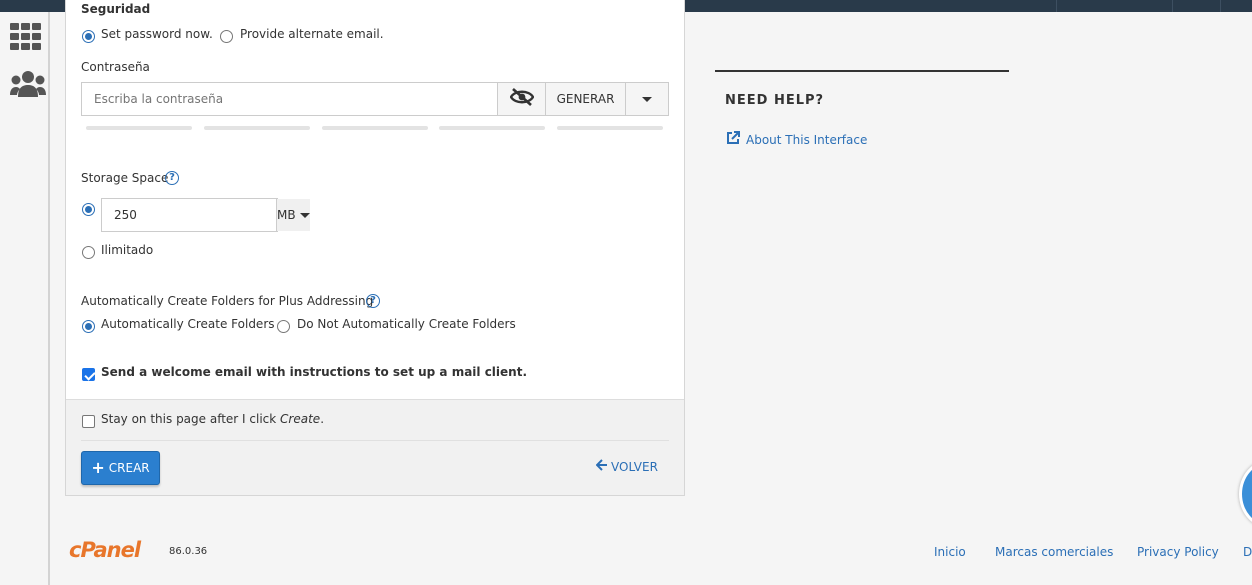 The image size is (1252, 585). I want to click on storage-limited-radio, so click(88, 209).